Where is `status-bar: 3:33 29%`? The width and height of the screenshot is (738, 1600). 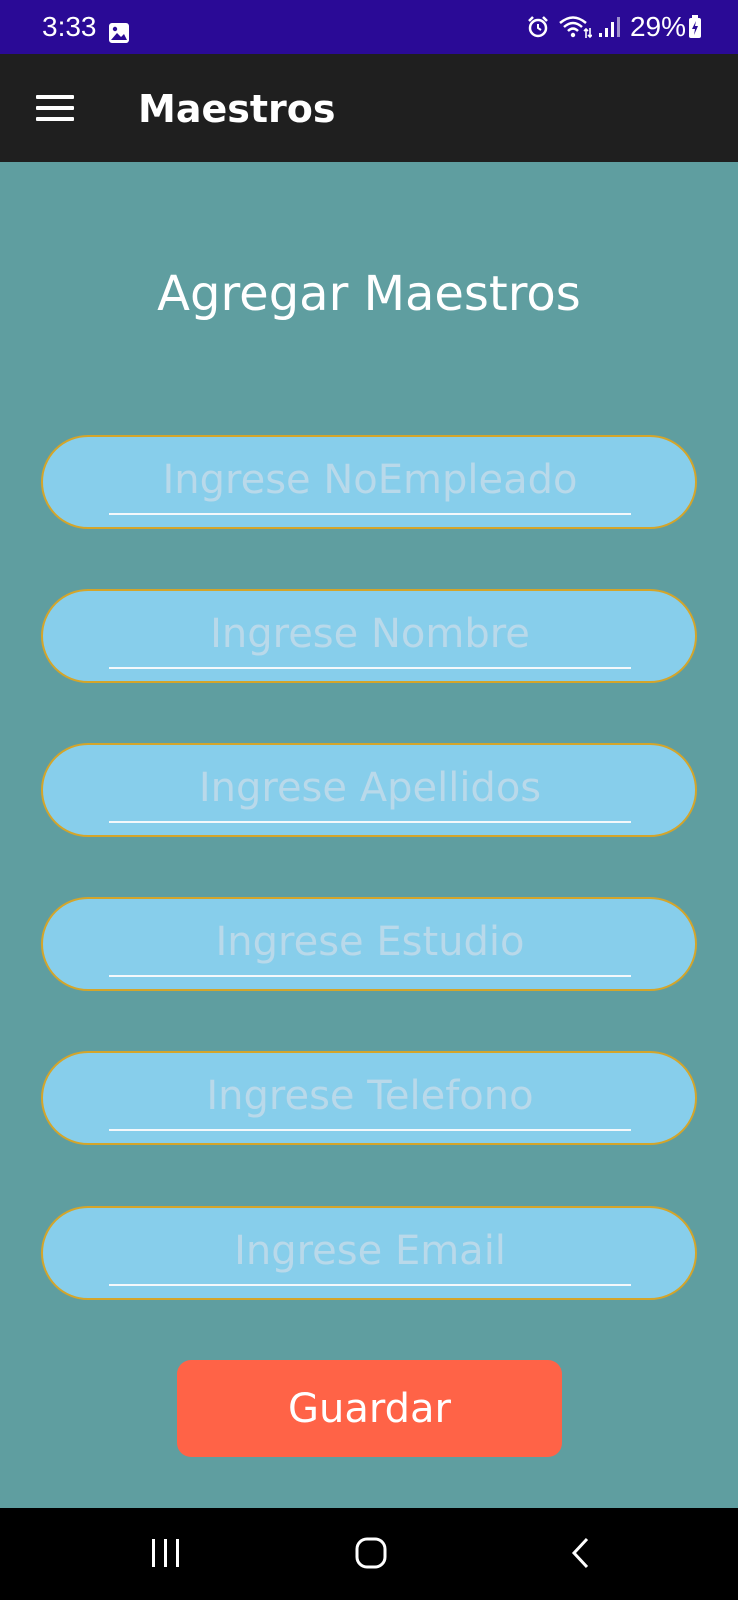 status-bar: 3:33 29% is located at coordinates (369, 27).